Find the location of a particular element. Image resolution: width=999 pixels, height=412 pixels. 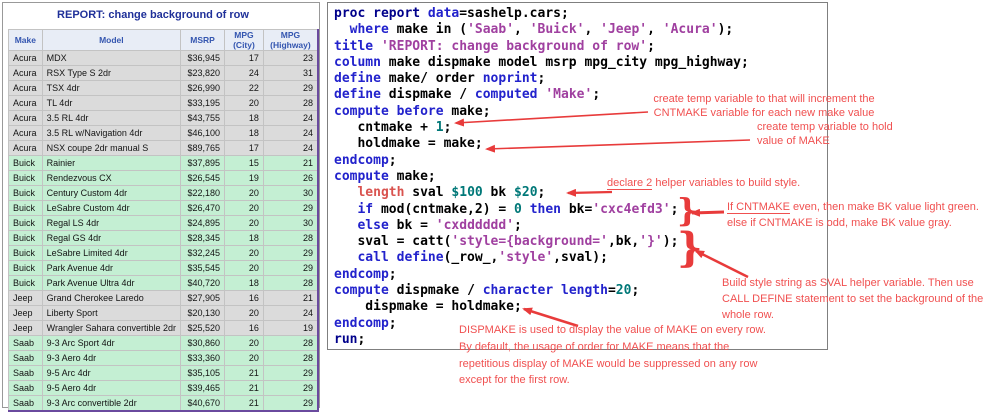

column-header: Model is located at coordinates (111, 40).